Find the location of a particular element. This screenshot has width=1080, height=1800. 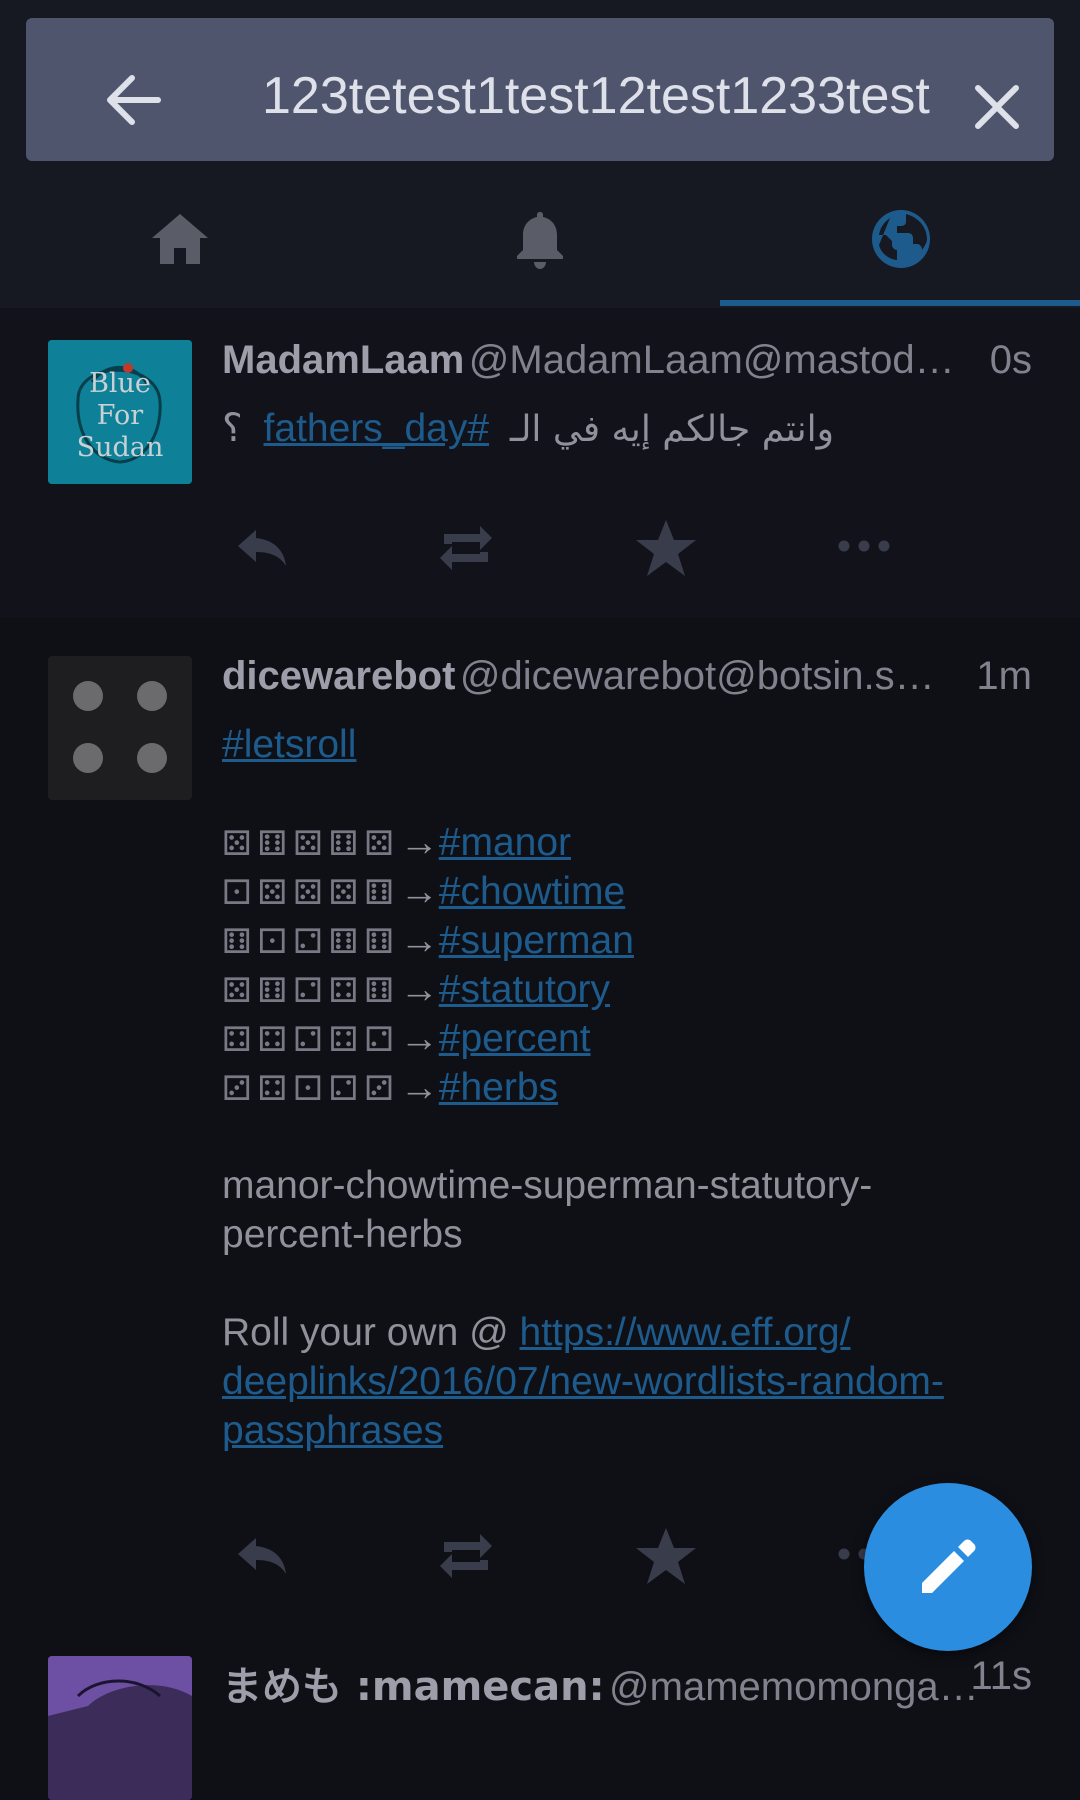

avatar-text: For is located at coordinates (120, 415).